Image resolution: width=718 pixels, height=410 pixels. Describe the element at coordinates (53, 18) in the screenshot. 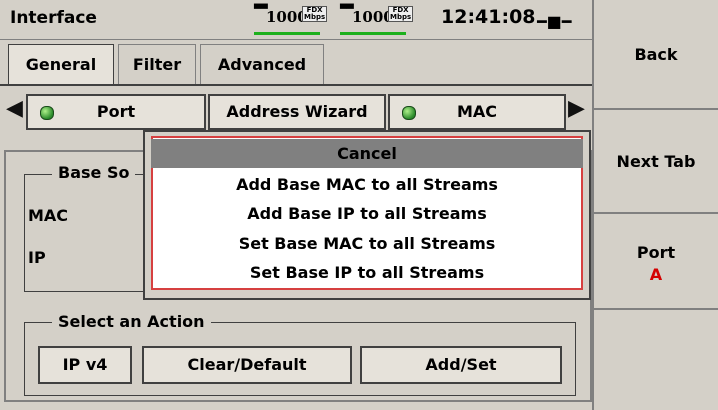

I see `window-title: Interface` at that location.